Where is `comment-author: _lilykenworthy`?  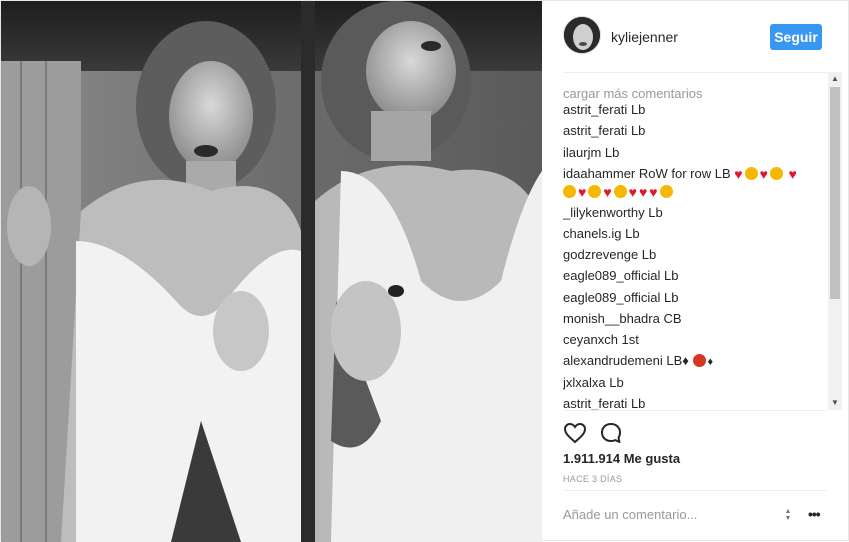
comment-author: _lilykenworthy is located at coordinates (604, 212).